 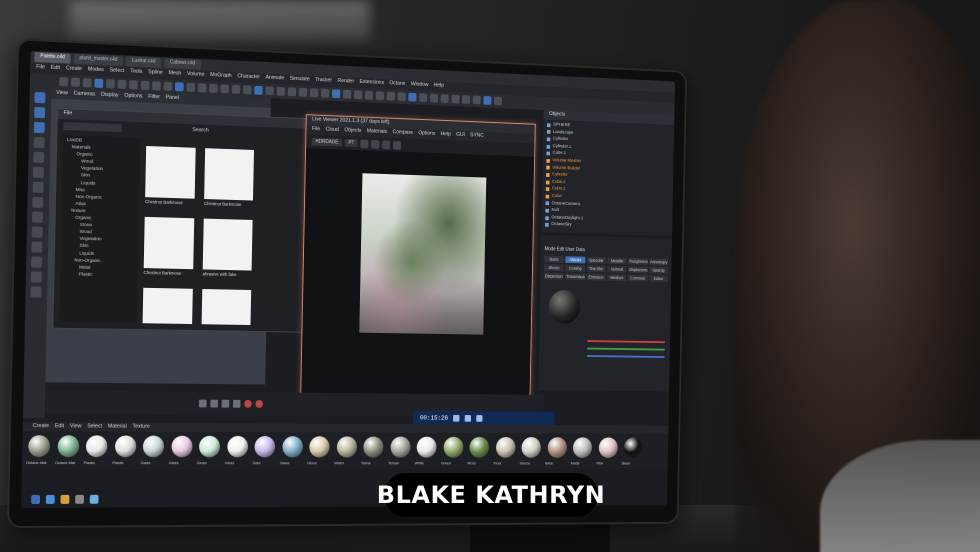 What do you see at coordinates (574, 276) in the screenshot?
I see `channel-tab: Transmission` at bounding box center [574, 276].